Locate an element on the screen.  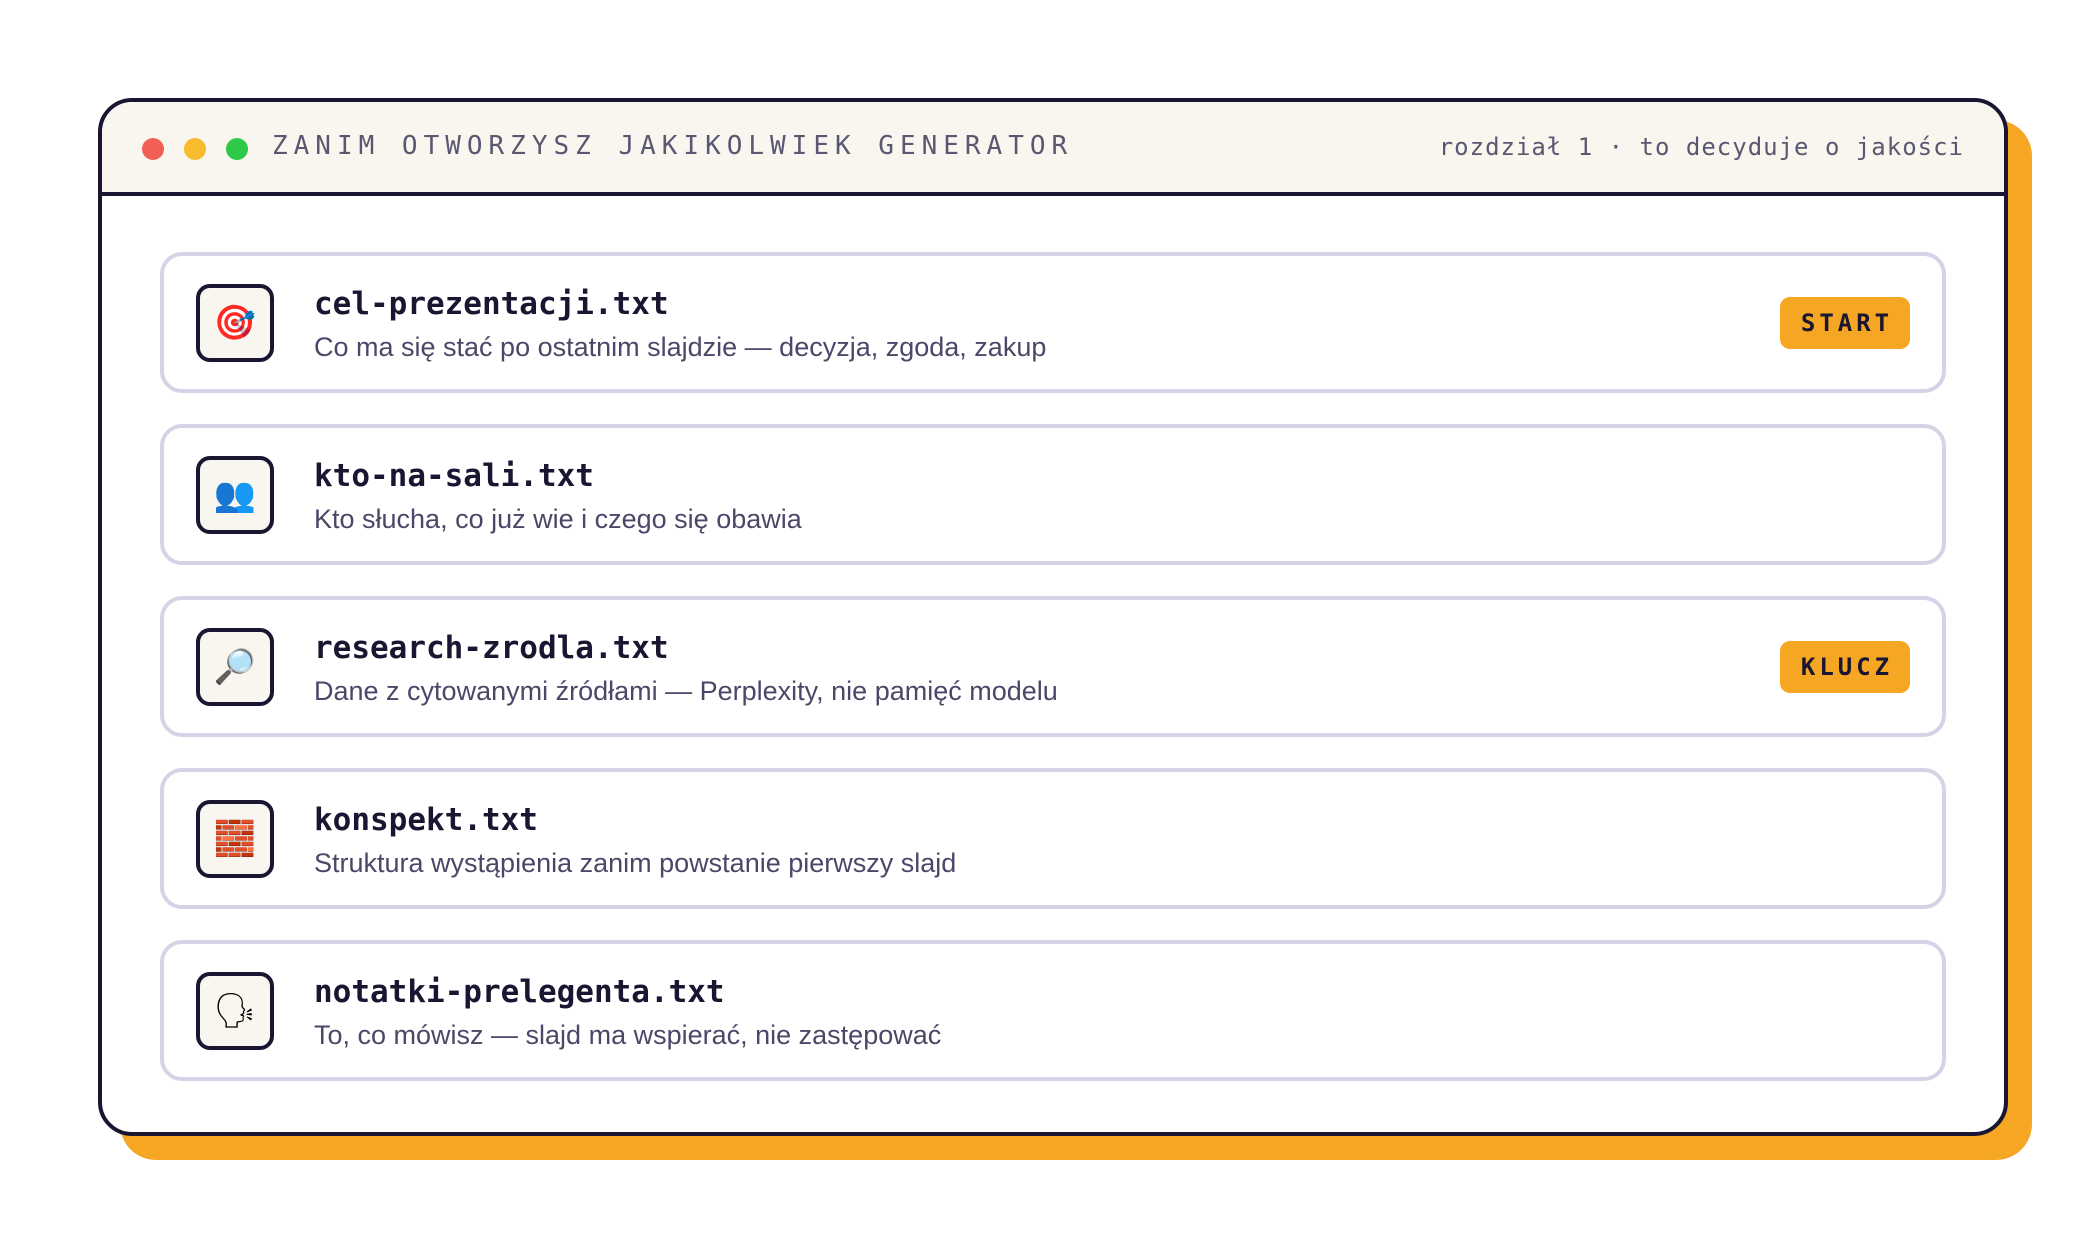
file-badge: START is located at coordinates (1845, 323).